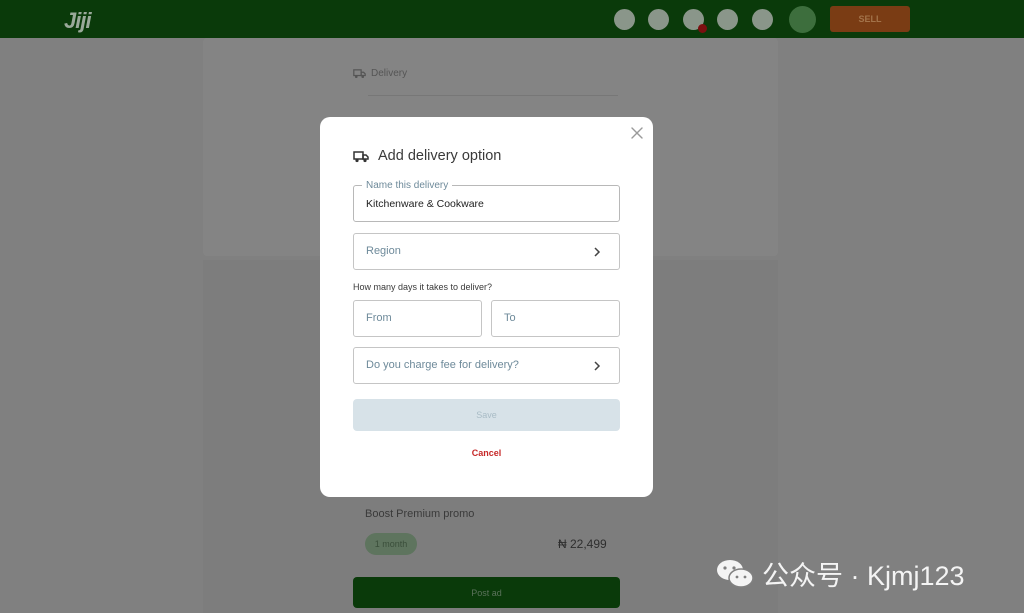 This screenshot has width=1024, height=613. I want to click on jiji-logo: Jiji, so click(78, 21).